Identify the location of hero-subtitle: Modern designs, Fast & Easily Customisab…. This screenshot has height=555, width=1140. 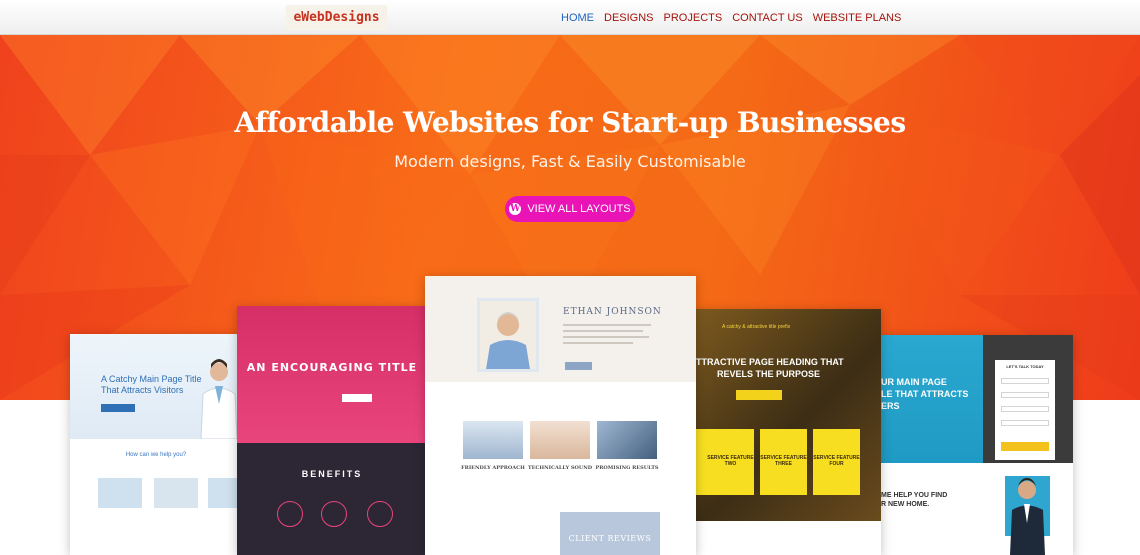
(570, 161).